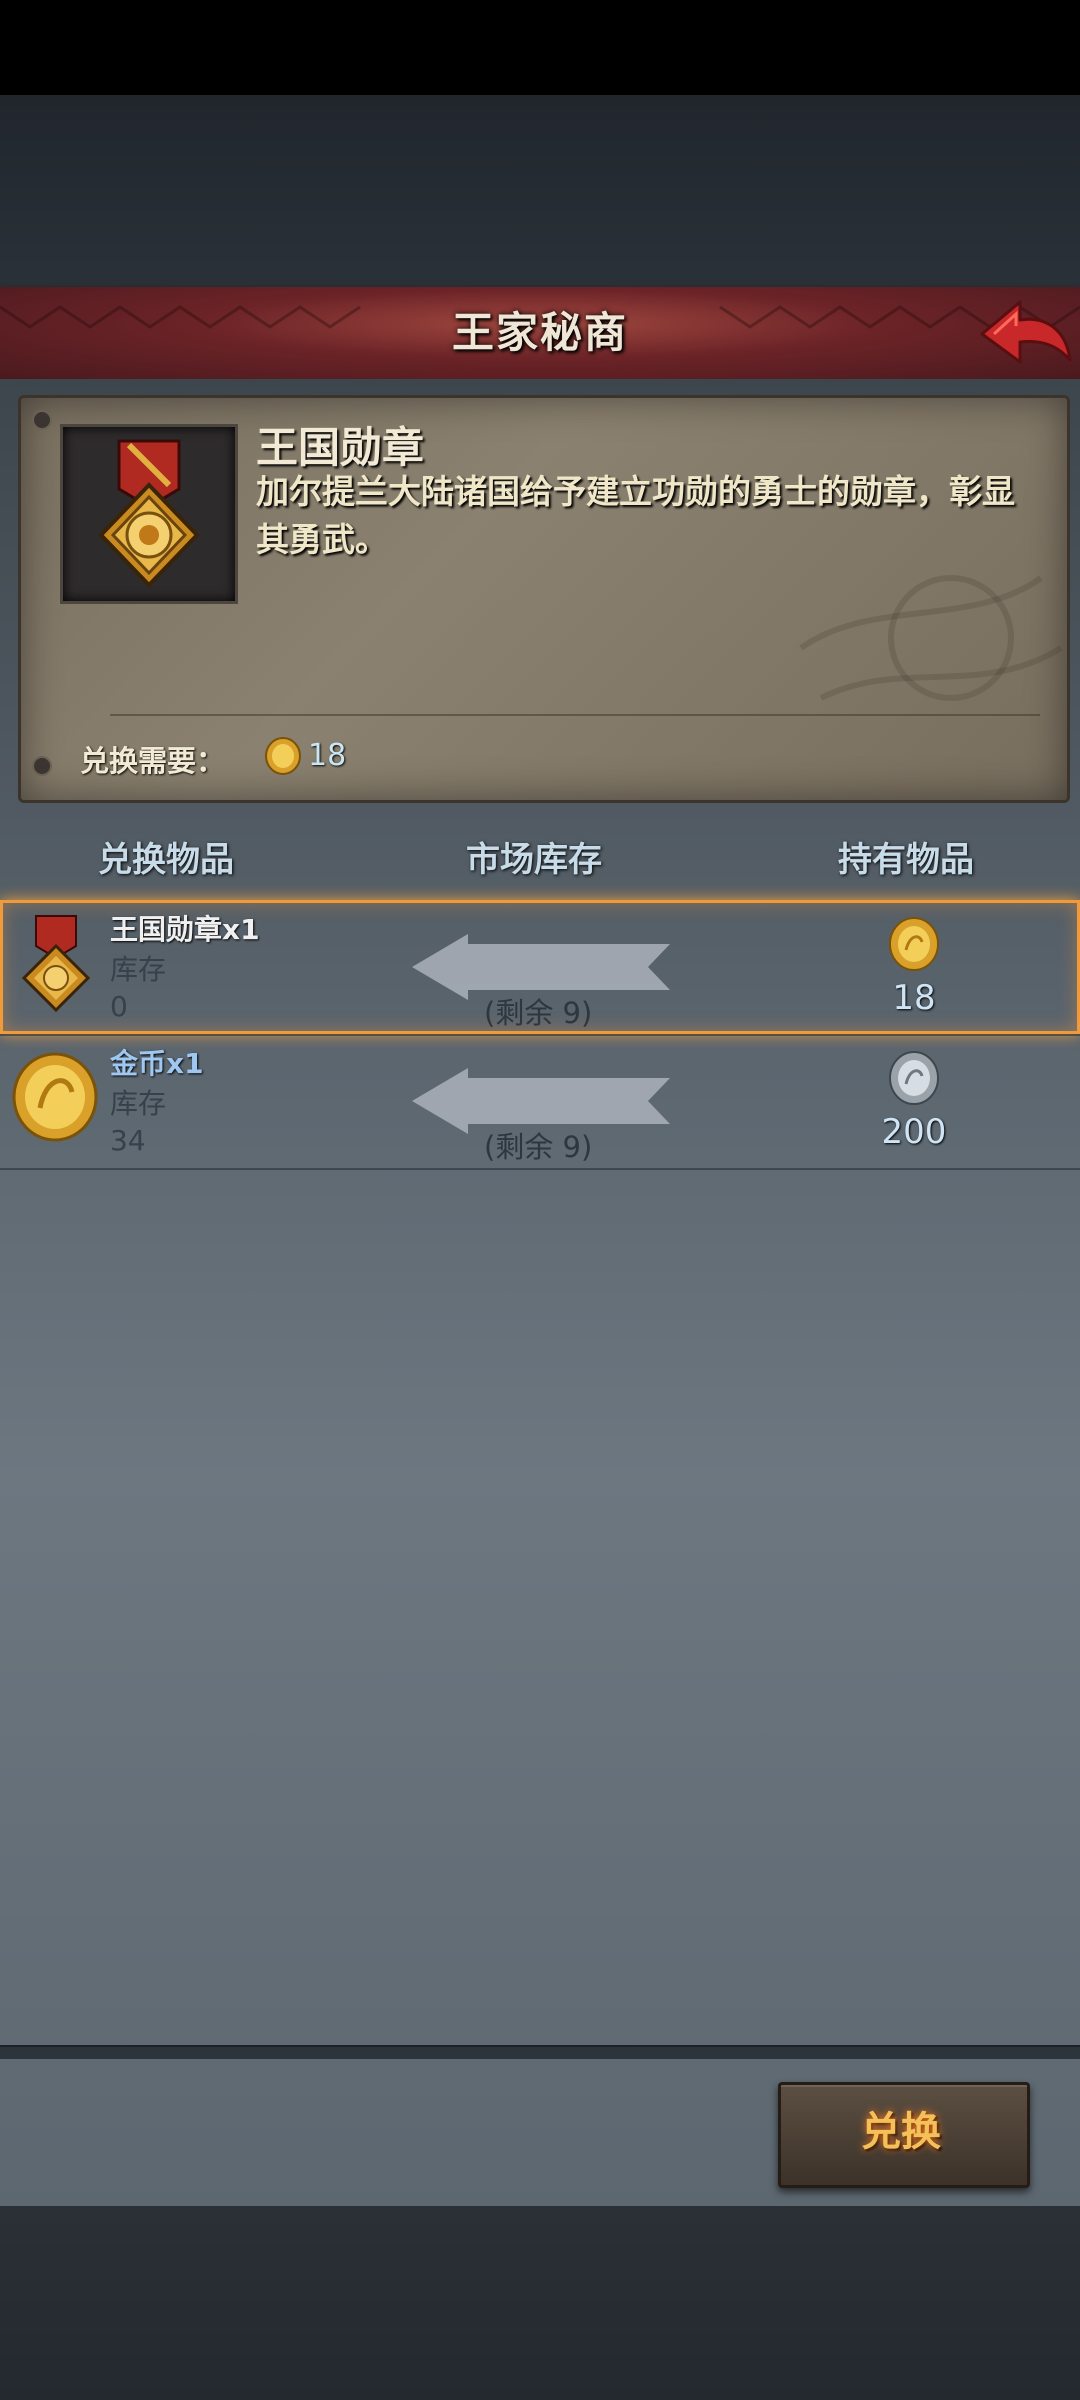 The width and height of the screenshot is (1080, 2400). What do you see at coordinates (340, 447) in the screenshot?
I see `item-name: 王国勋章` at bounding box center [340, 447].